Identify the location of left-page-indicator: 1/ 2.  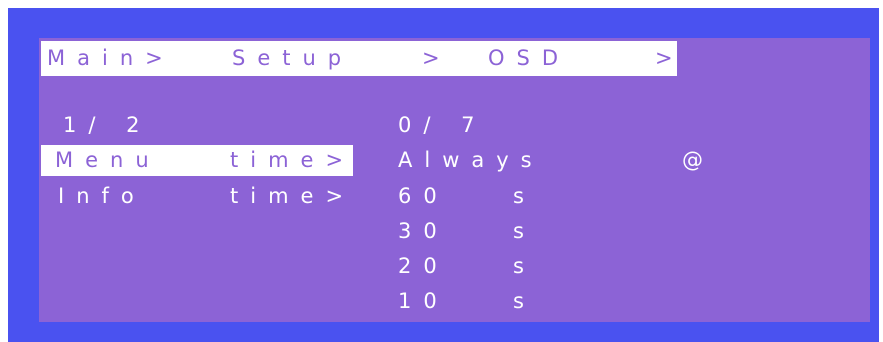
(107, 125).